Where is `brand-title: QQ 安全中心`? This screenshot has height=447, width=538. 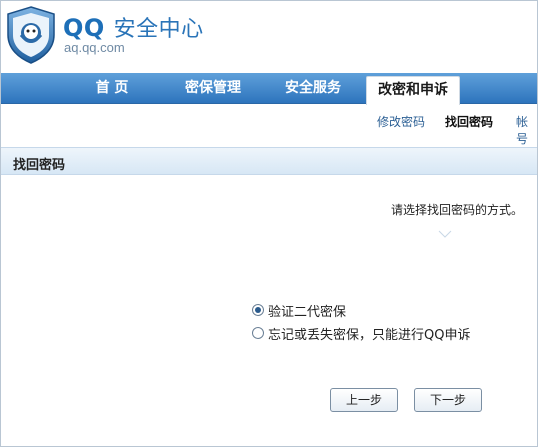
brand-title: QQ 安全中心 is located at coordinates (133, 27).